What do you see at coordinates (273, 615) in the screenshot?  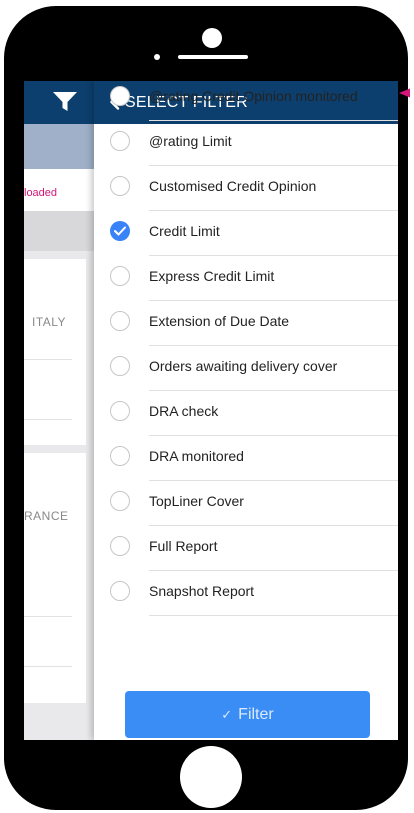 I see `divider` at bounding box center [273, 615].